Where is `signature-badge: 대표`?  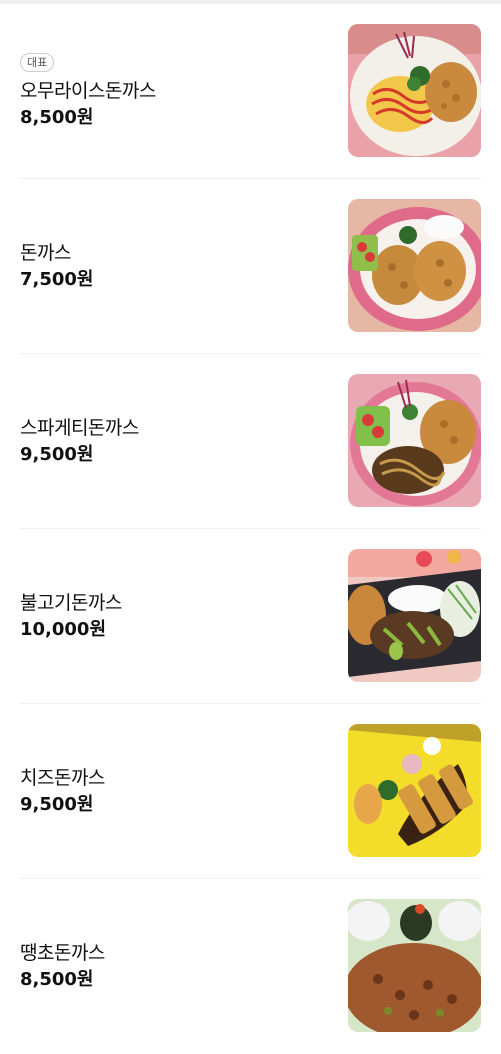
signature-badge: 대표 is located at coordinates (37, 62).